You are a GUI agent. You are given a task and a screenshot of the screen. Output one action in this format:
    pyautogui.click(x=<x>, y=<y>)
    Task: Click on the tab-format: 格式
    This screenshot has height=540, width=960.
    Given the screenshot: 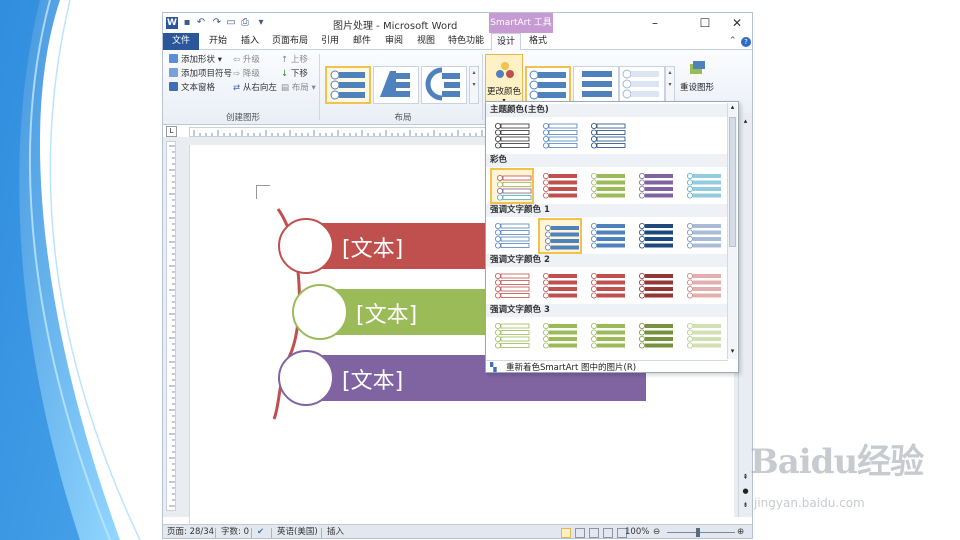 What is the action you would take?
    pyautogui.click(x=538, y=41)
    